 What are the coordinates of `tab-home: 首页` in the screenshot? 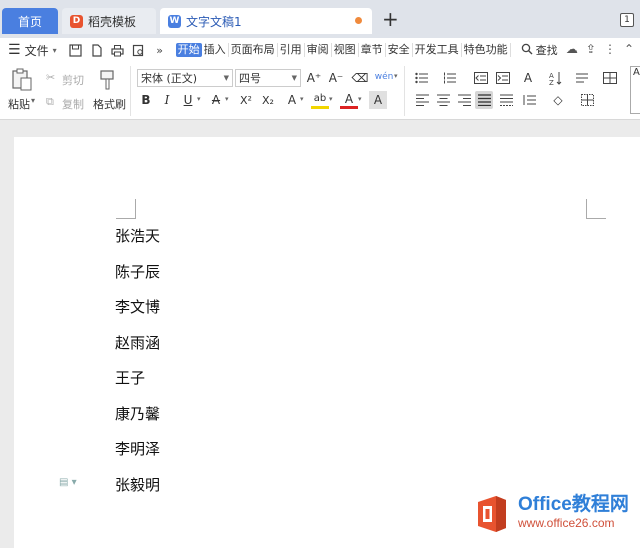 It's located at (30, 21).